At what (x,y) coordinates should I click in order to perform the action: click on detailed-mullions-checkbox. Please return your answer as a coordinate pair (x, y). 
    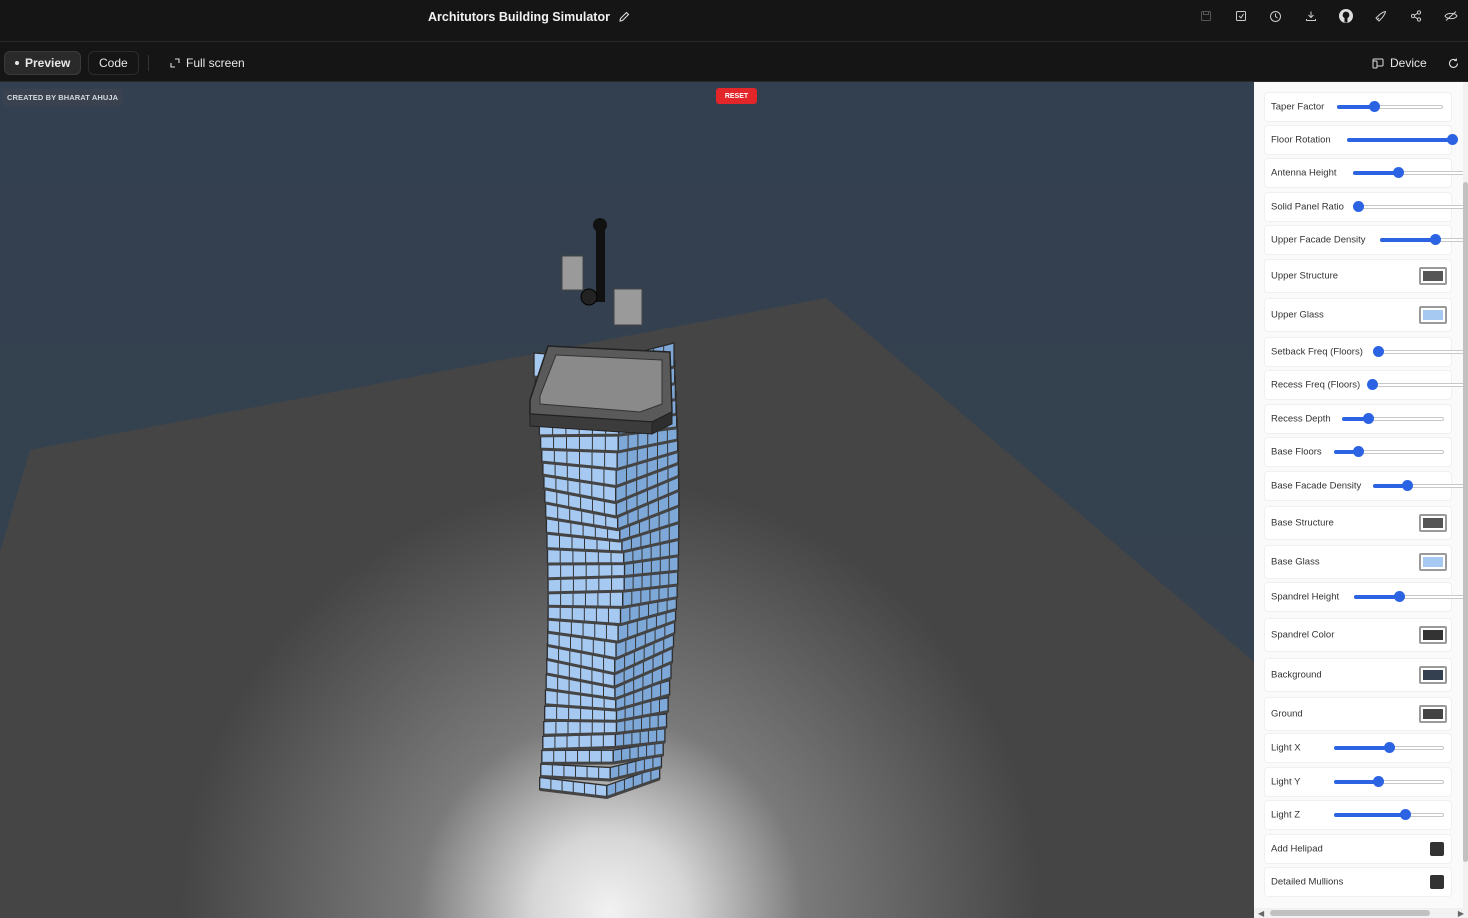
    Looking at the image, I should click on (1437, 882).